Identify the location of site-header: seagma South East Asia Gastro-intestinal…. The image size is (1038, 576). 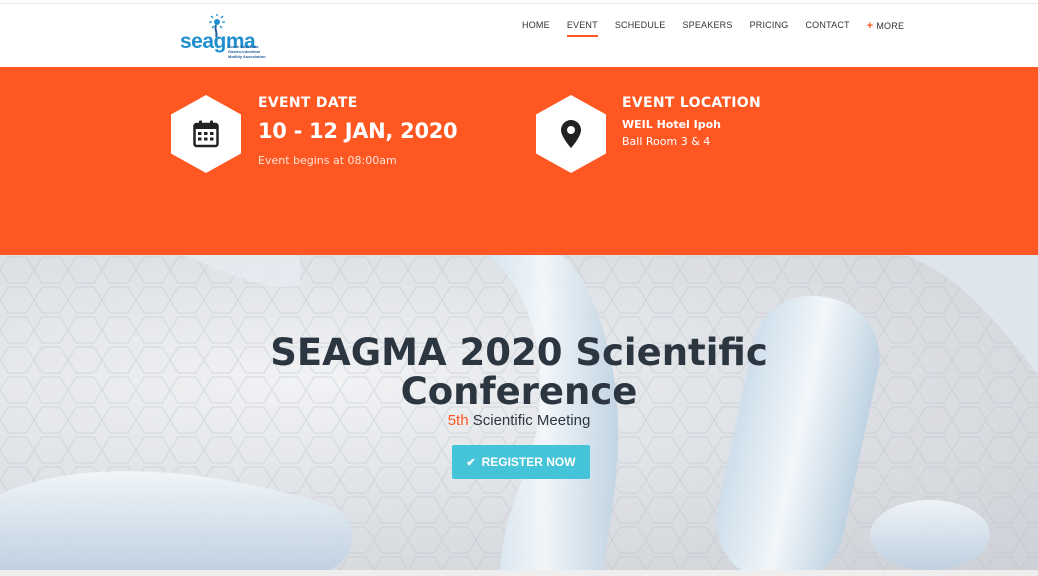
(519, 35).